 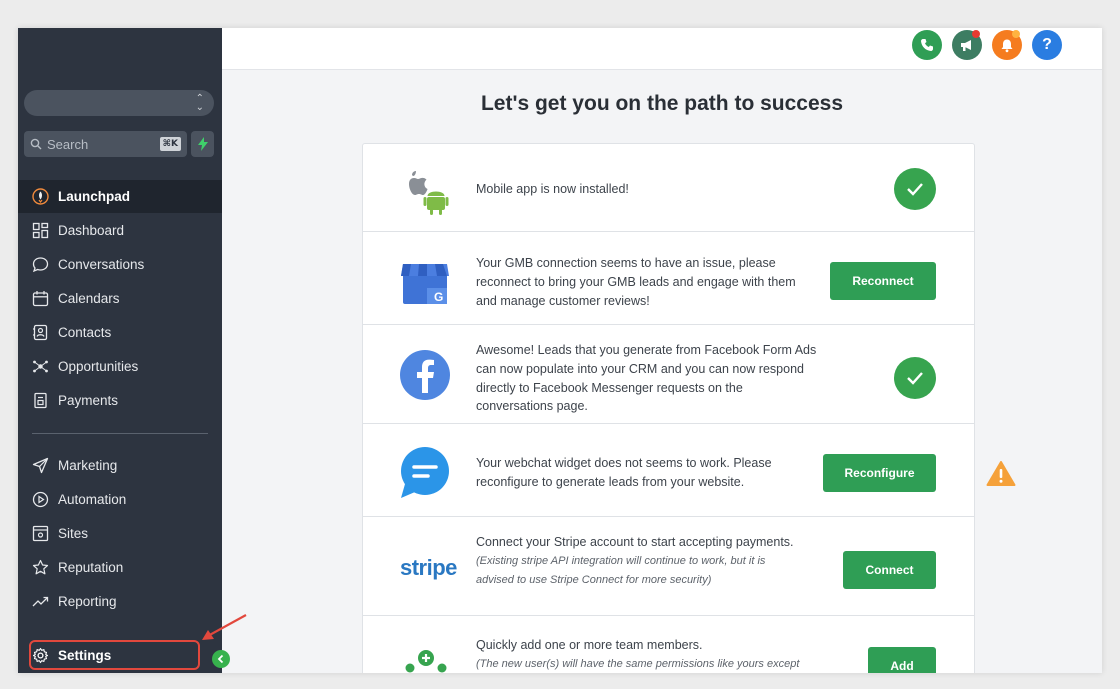 What do you see at coordinates (89, 298) in the screenshot?
I see `sidebar-item-label: Calendars` at bounding box center [89, 298].